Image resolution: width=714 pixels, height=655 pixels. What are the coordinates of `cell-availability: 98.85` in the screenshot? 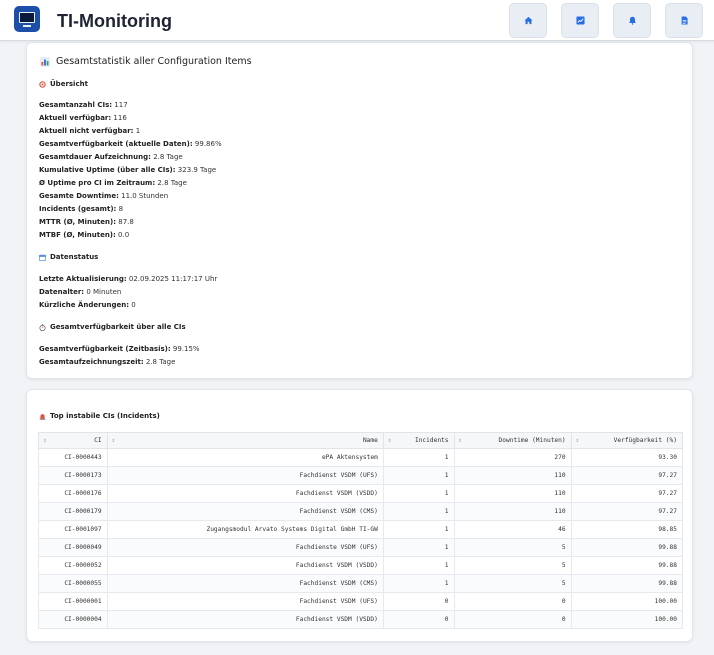 It's located at (627, 529).